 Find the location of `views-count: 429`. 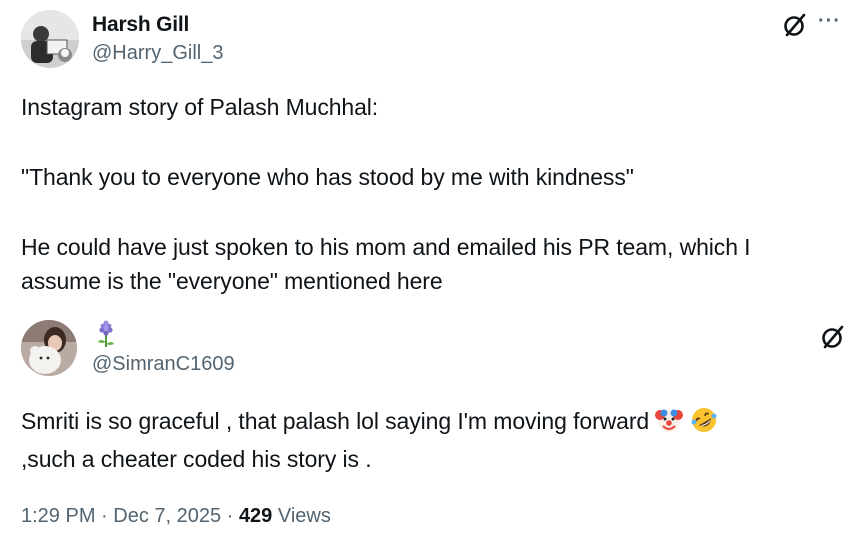

views-count: 429 is located at coordinates (255, 516).